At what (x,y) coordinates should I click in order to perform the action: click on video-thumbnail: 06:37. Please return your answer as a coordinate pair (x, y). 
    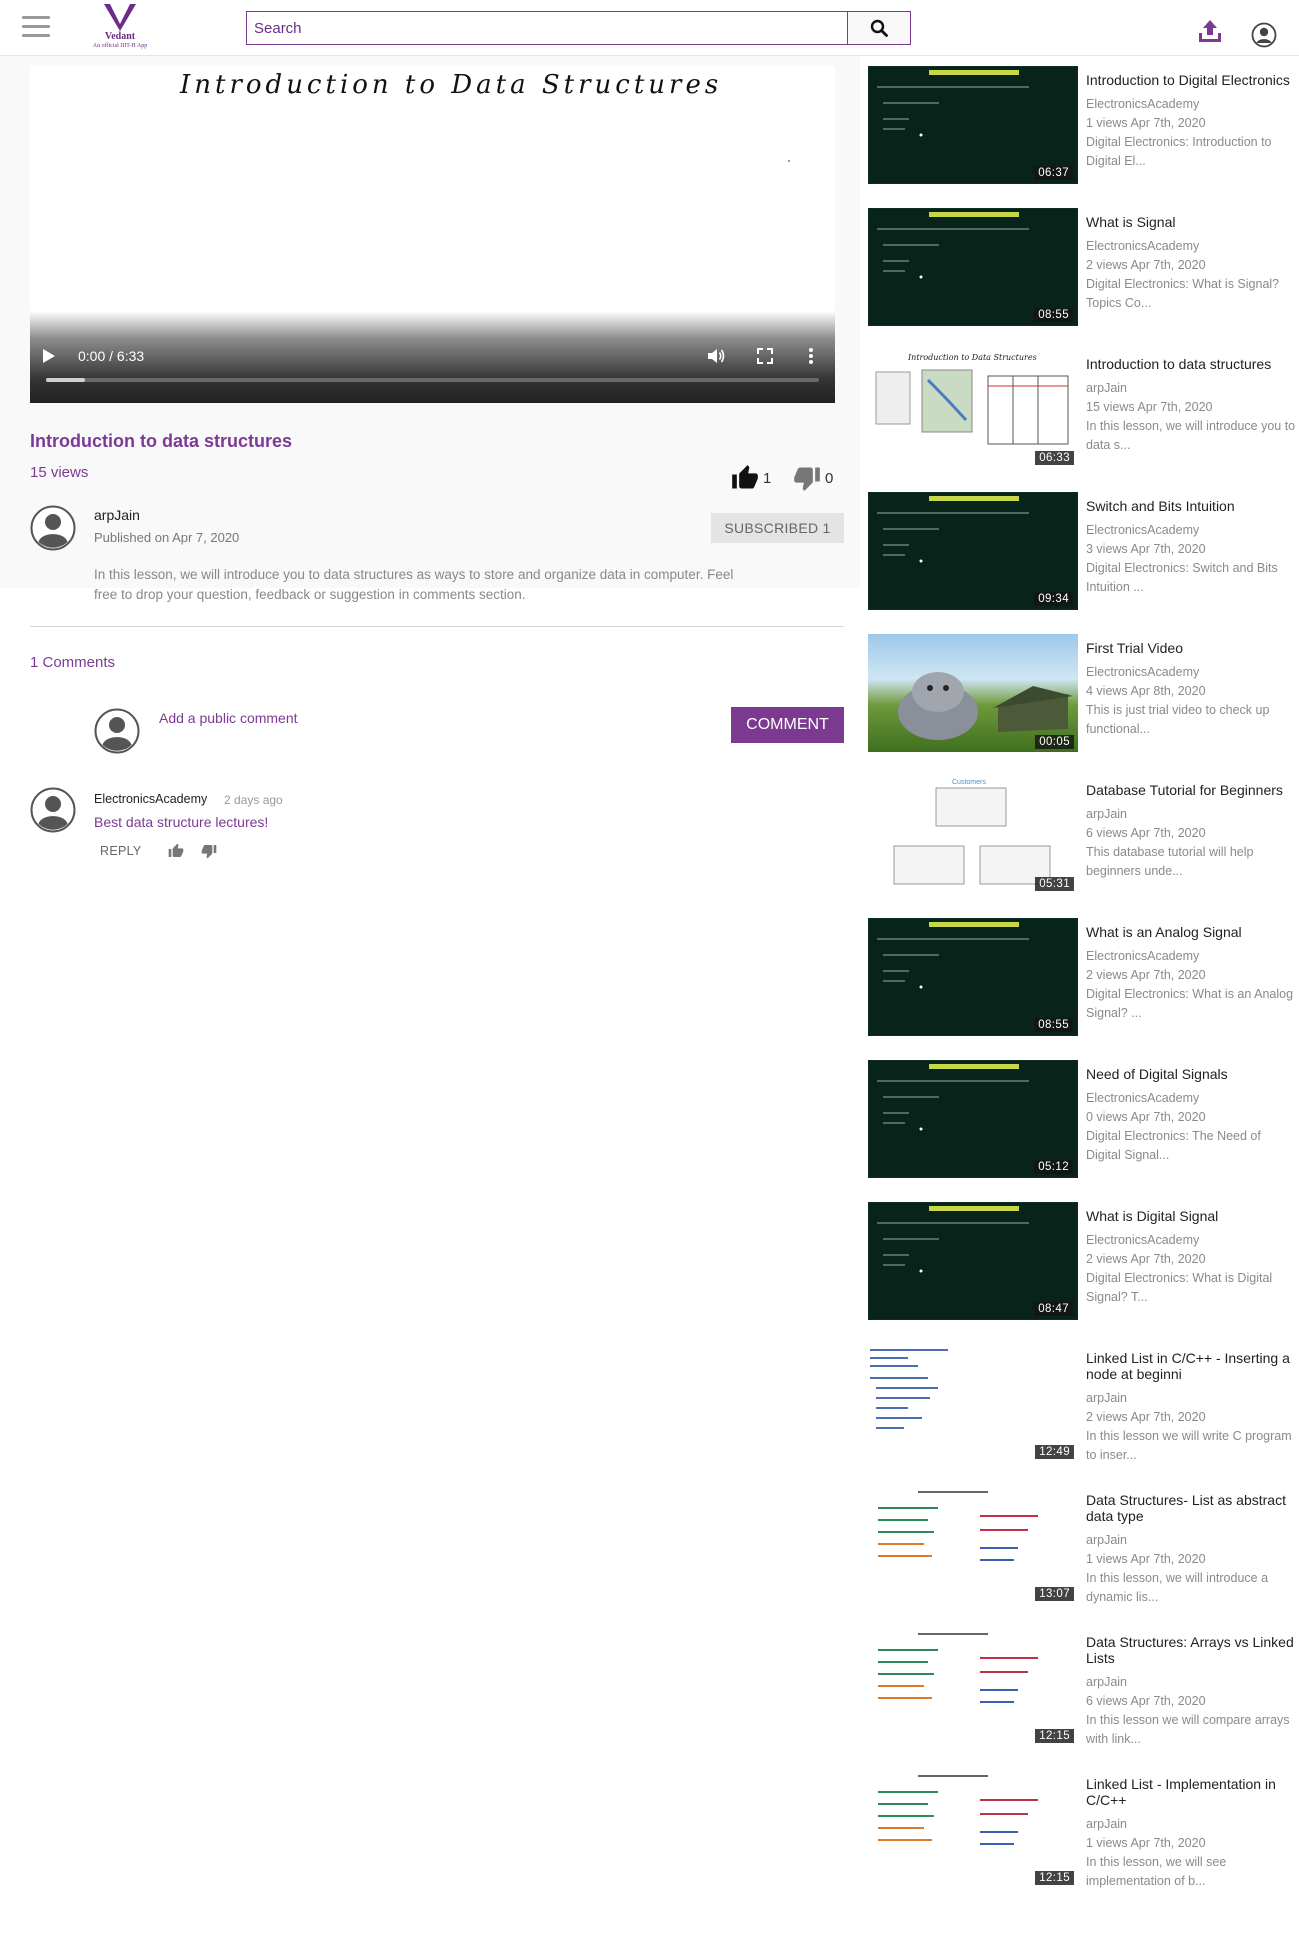
    Looking at the image, I should click on (973, 125).